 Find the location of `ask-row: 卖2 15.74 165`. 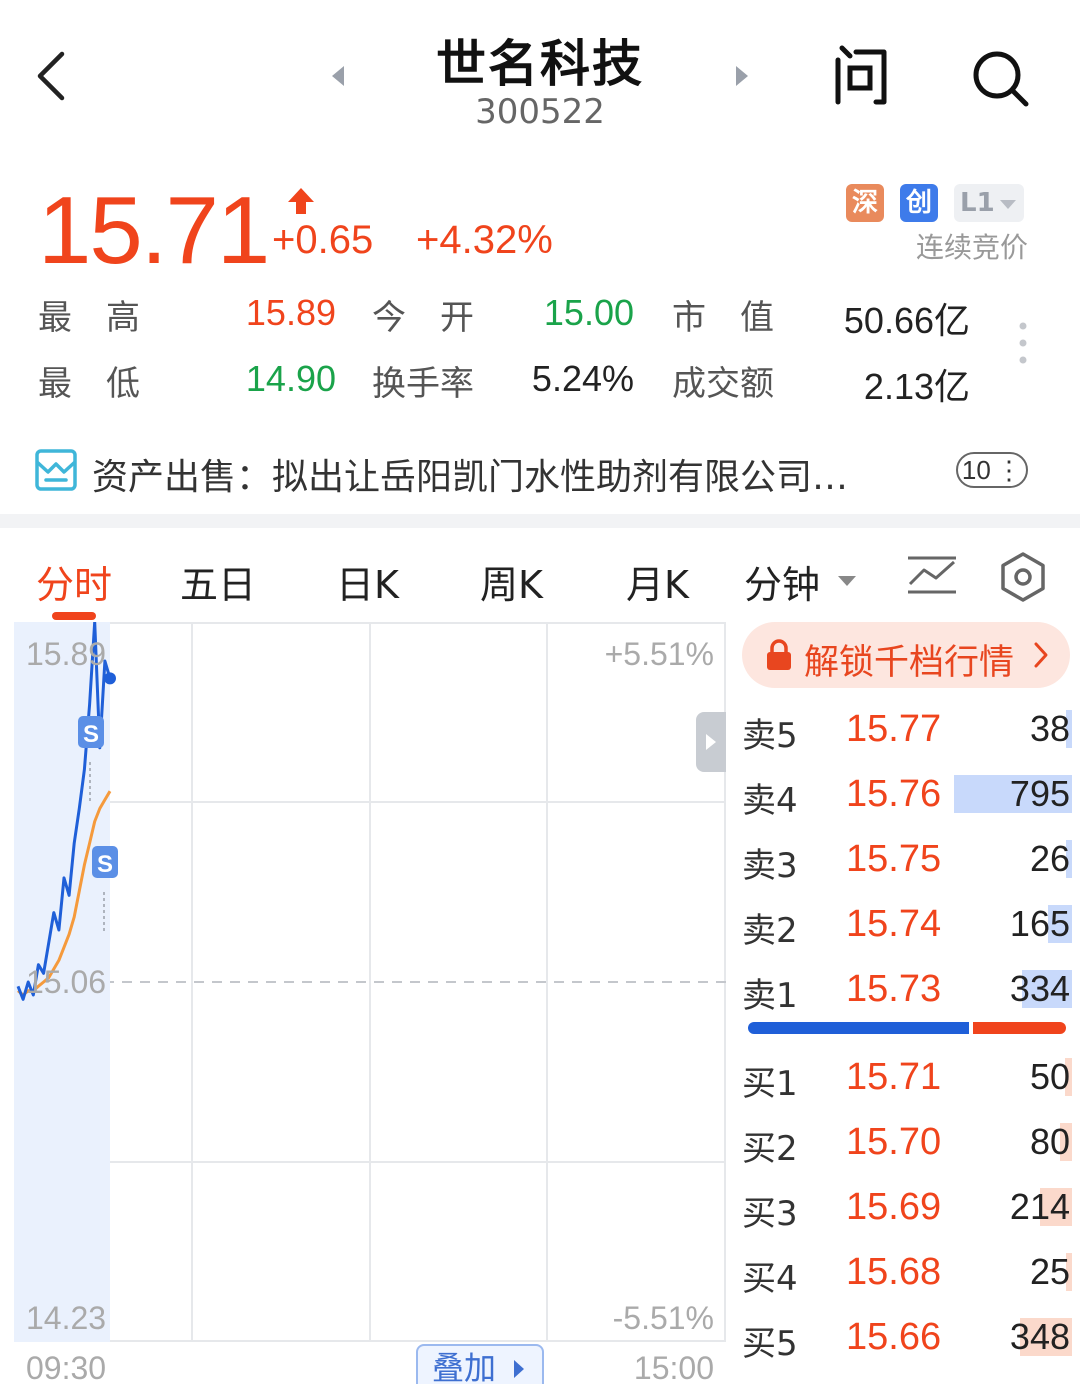

ask-row: 卖2 15.74 165 is located at coordinates (907, 926).